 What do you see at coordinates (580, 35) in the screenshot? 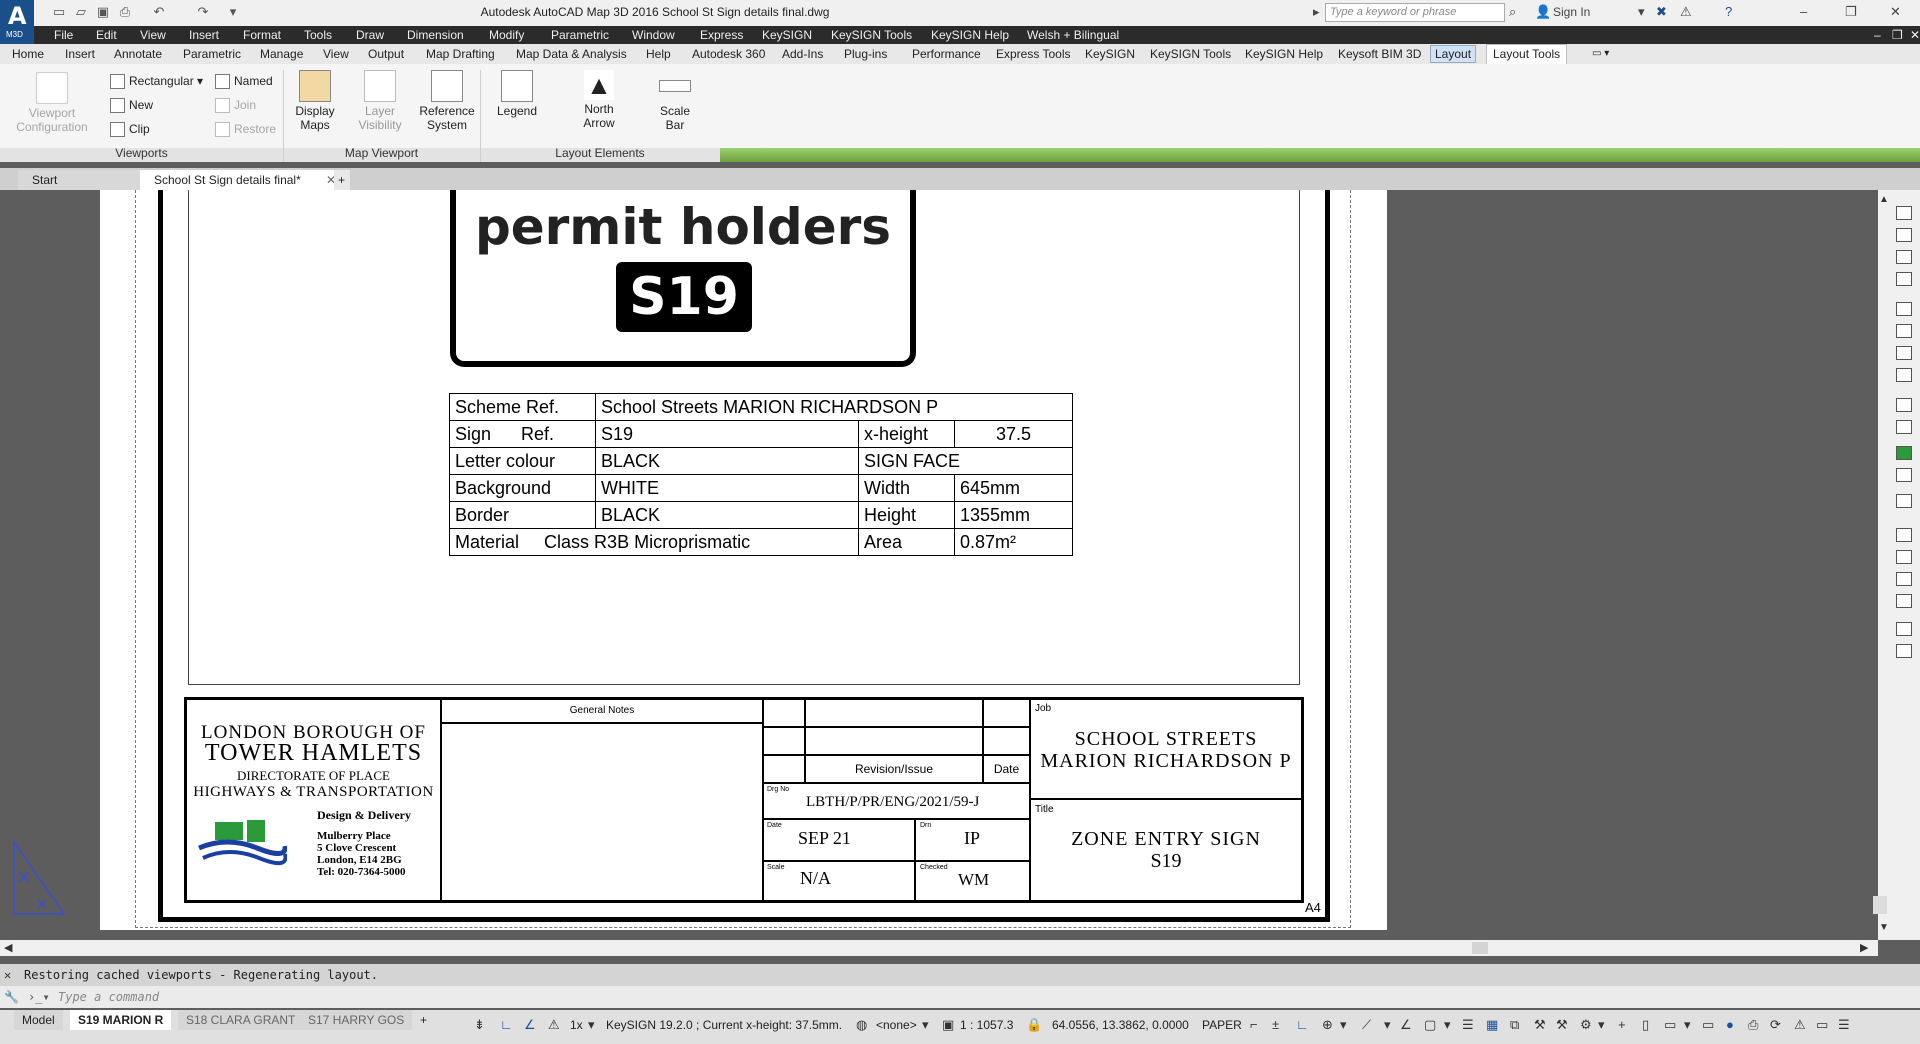
I see `menu-parametric: Parametric` at bounding box center [580, 35].